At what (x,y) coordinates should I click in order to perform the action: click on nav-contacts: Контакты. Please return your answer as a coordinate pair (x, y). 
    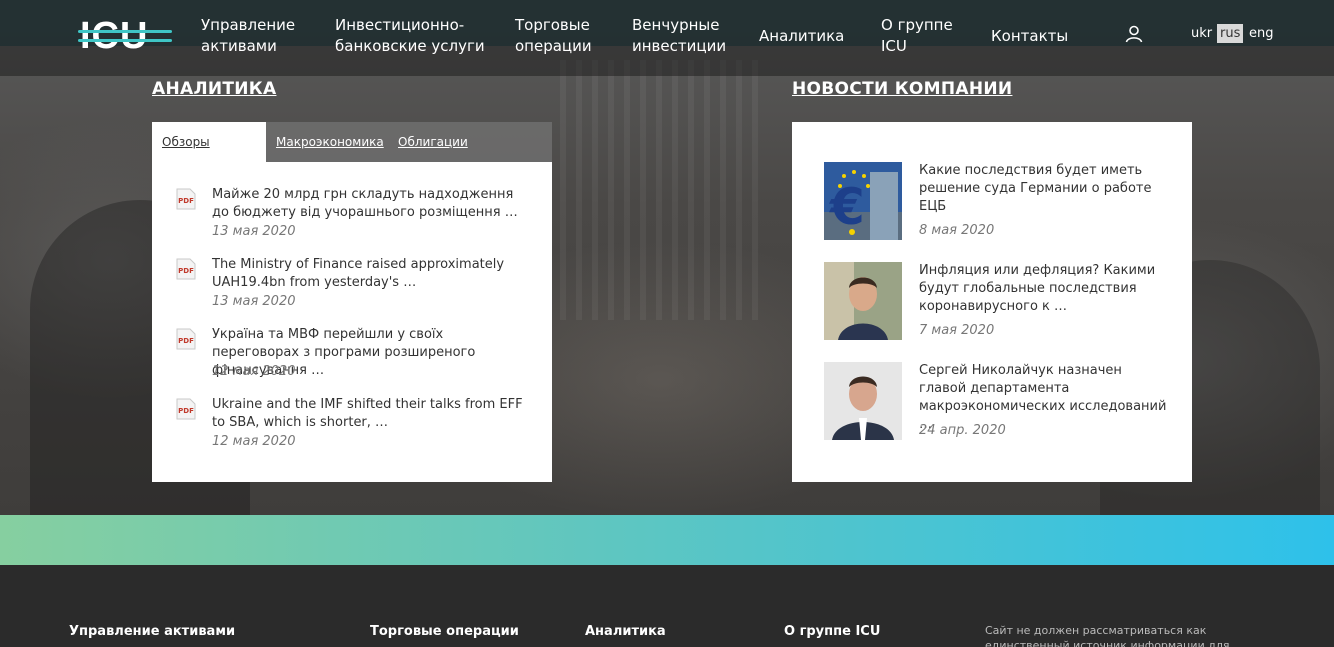
    Looking at the image, I should click on (1029, 36).